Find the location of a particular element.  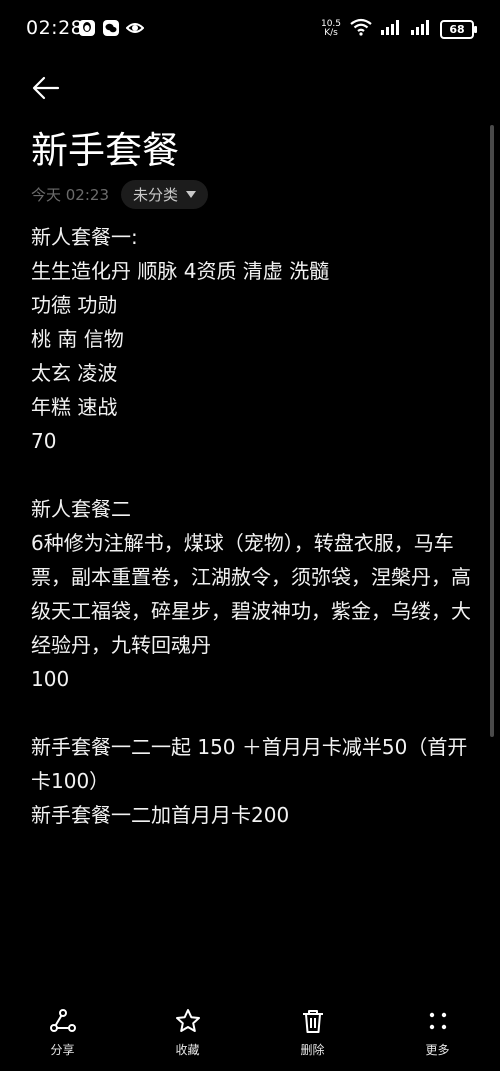

qq-icon is located at coordinates (87, 28).